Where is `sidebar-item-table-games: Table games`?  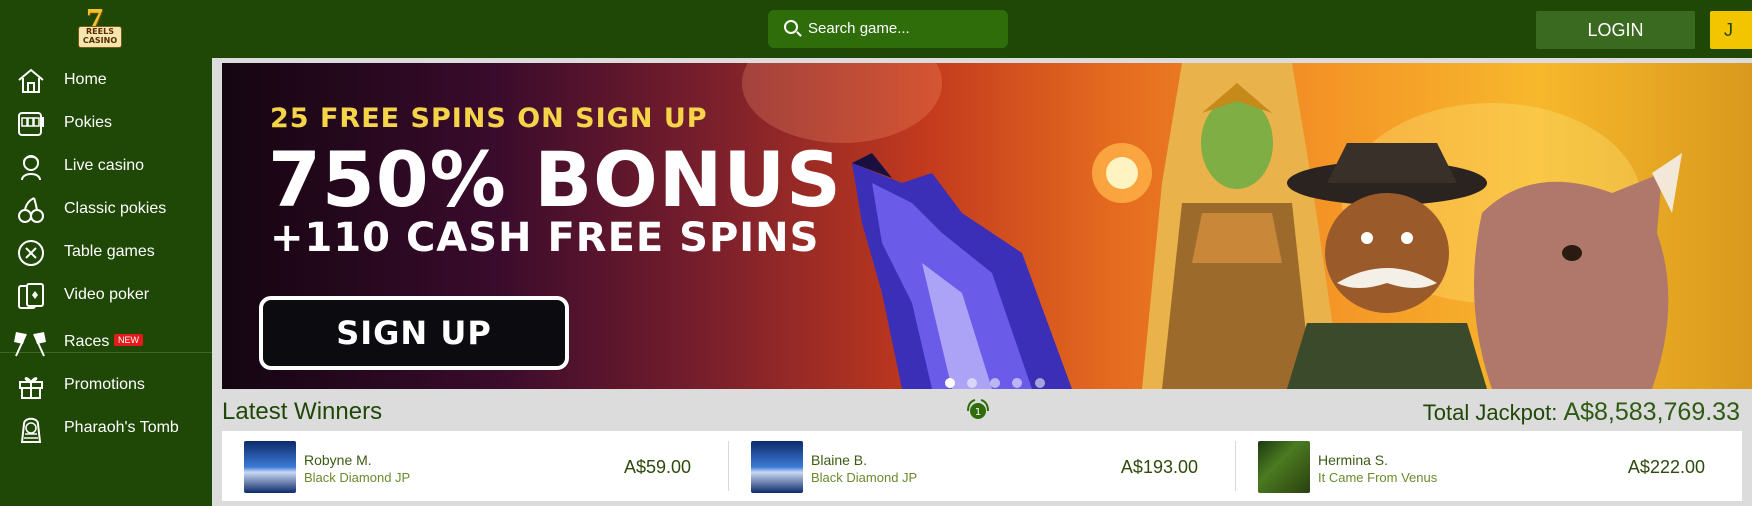 sidebar-item-table-games: Table games is located at coordinates (106, 253).